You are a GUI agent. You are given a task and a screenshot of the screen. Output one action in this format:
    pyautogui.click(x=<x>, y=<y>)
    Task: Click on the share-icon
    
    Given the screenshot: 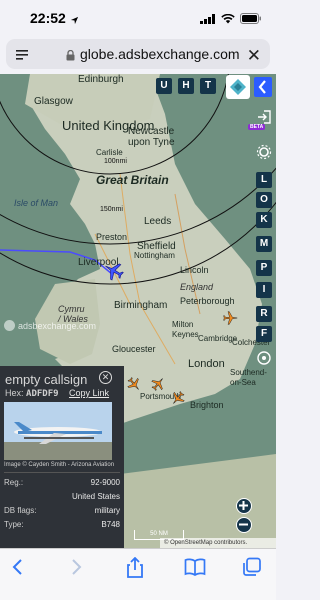 What is the action you would take?
    pyautogui.click(x=135, y=570)
    